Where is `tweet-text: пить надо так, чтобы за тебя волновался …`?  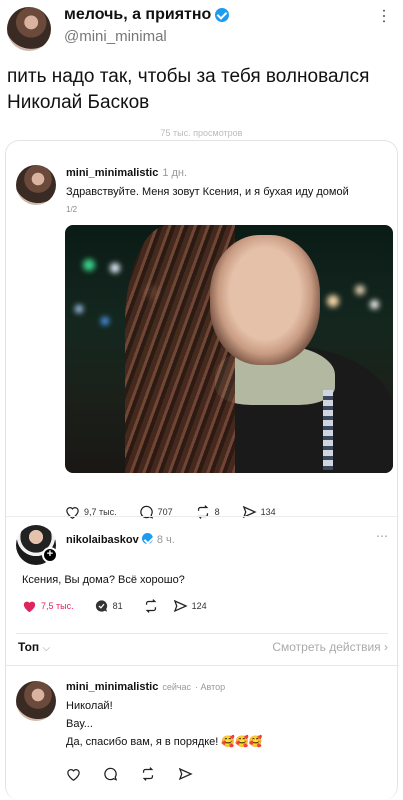 tweet-text: пить надо так, чтобы за тебя волновался … is located at coordinates (188, 89).